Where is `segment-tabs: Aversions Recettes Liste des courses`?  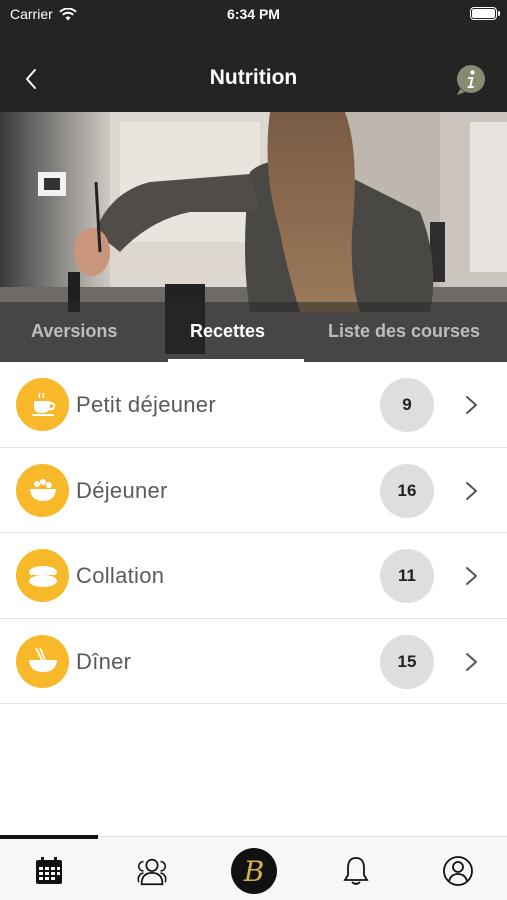 segment-tabs: Aversions Recettes Liste des courses is located at coordinates (253, 332).